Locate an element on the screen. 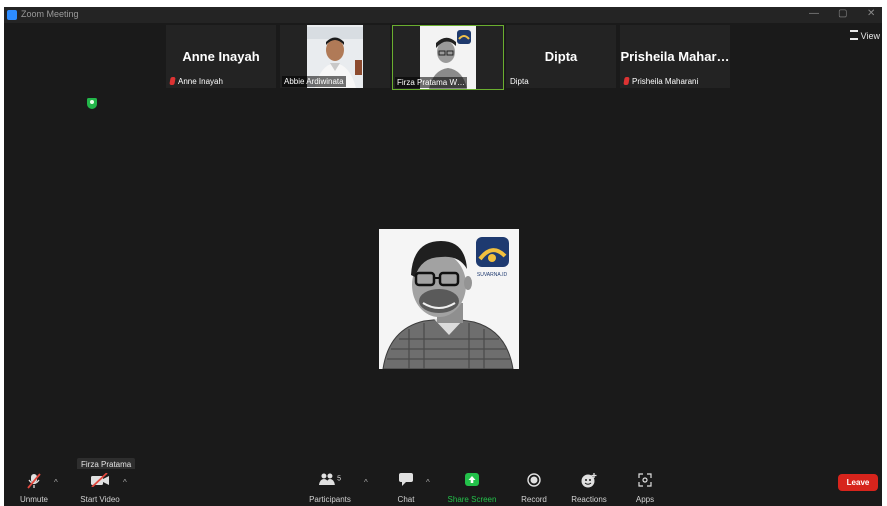 This screenshot has height=506, width=887. share-screen-label: Share Screen is located at coordinates (472, 499).